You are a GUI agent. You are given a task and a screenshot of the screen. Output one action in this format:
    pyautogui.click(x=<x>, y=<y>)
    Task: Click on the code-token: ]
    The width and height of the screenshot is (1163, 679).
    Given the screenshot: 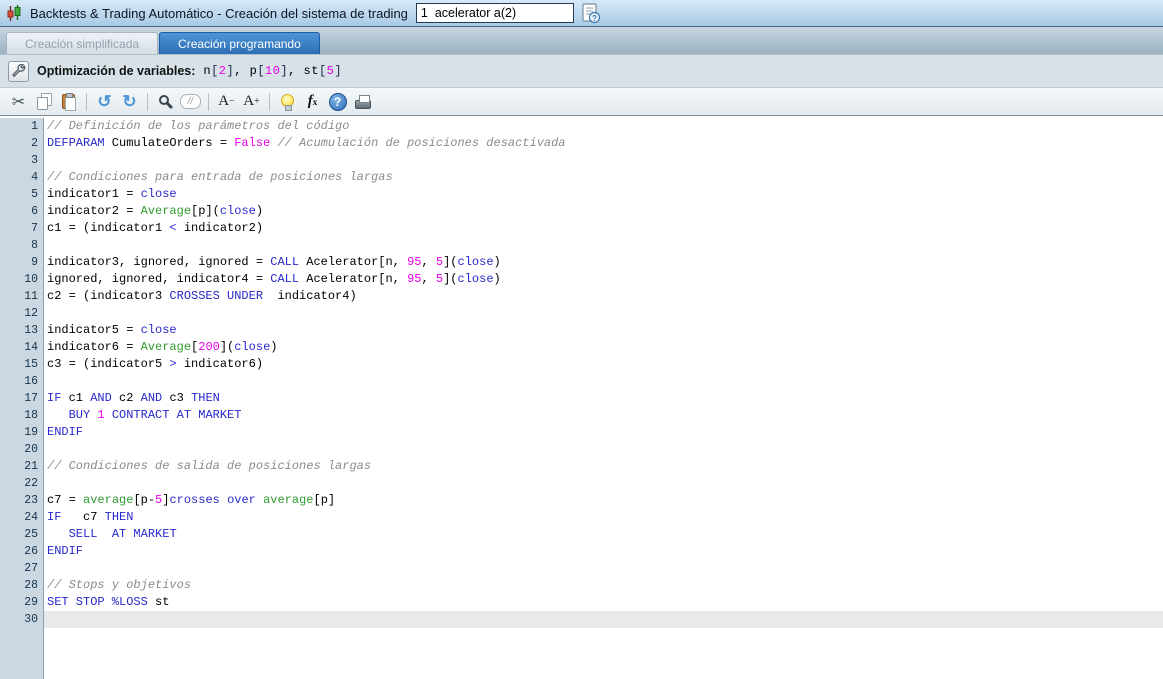 What is the action you would take?
    pyautogui.click(x=338, y=71)
    